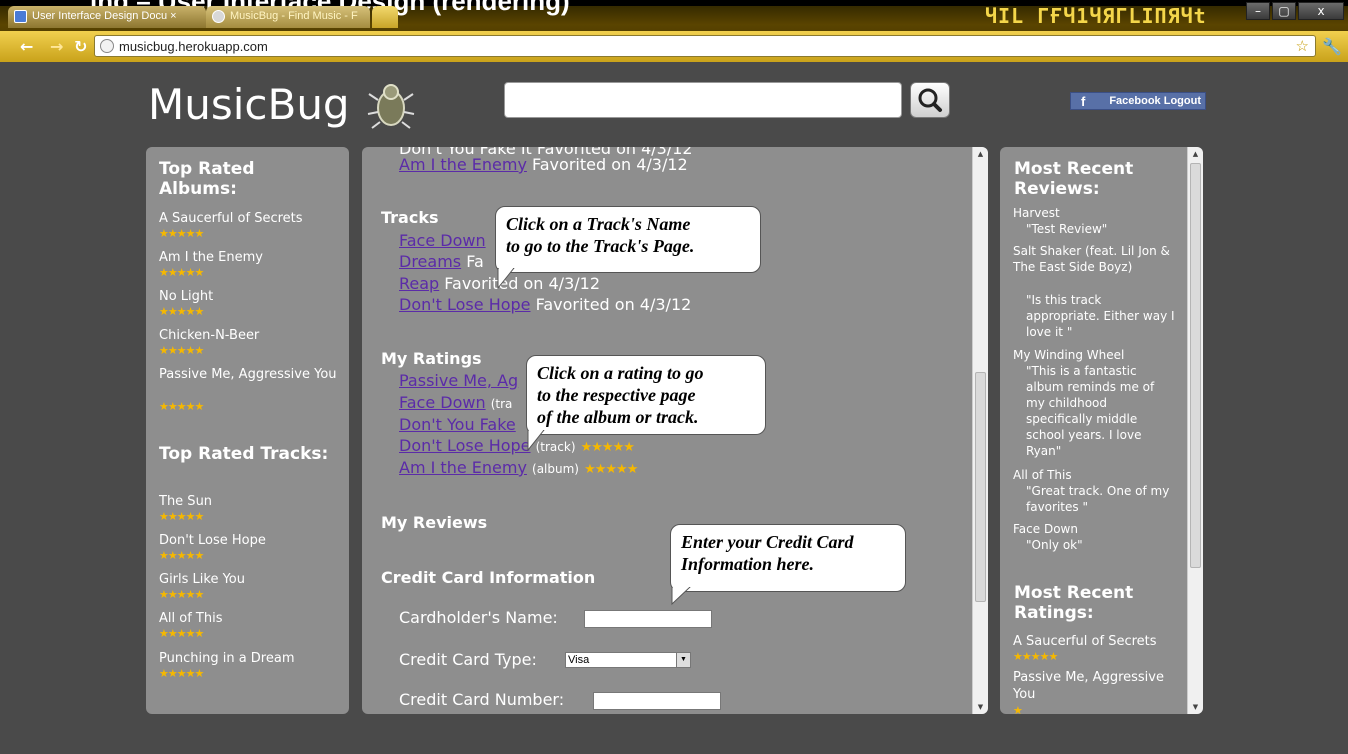 The width and height of the screenshot is (1348, 754). I want to click on wrench-icon: 🔧, so click(1332, 46).